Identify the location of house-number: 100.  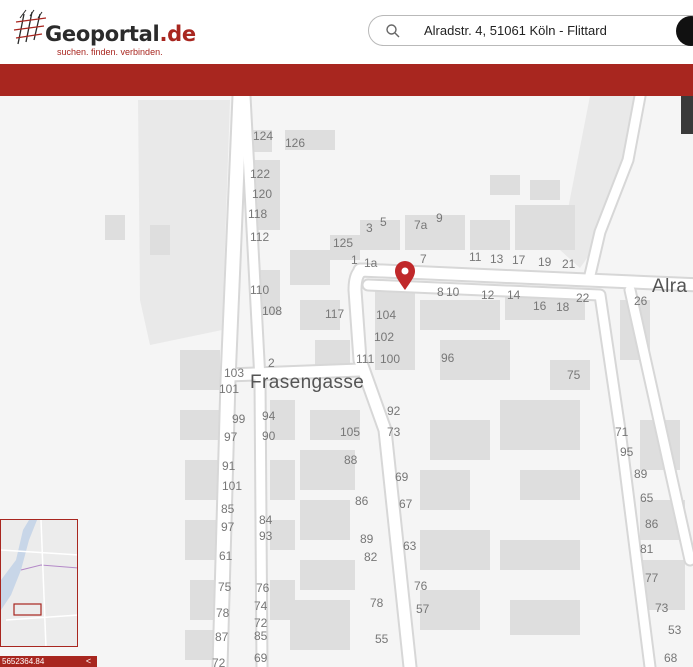
(390, 359).